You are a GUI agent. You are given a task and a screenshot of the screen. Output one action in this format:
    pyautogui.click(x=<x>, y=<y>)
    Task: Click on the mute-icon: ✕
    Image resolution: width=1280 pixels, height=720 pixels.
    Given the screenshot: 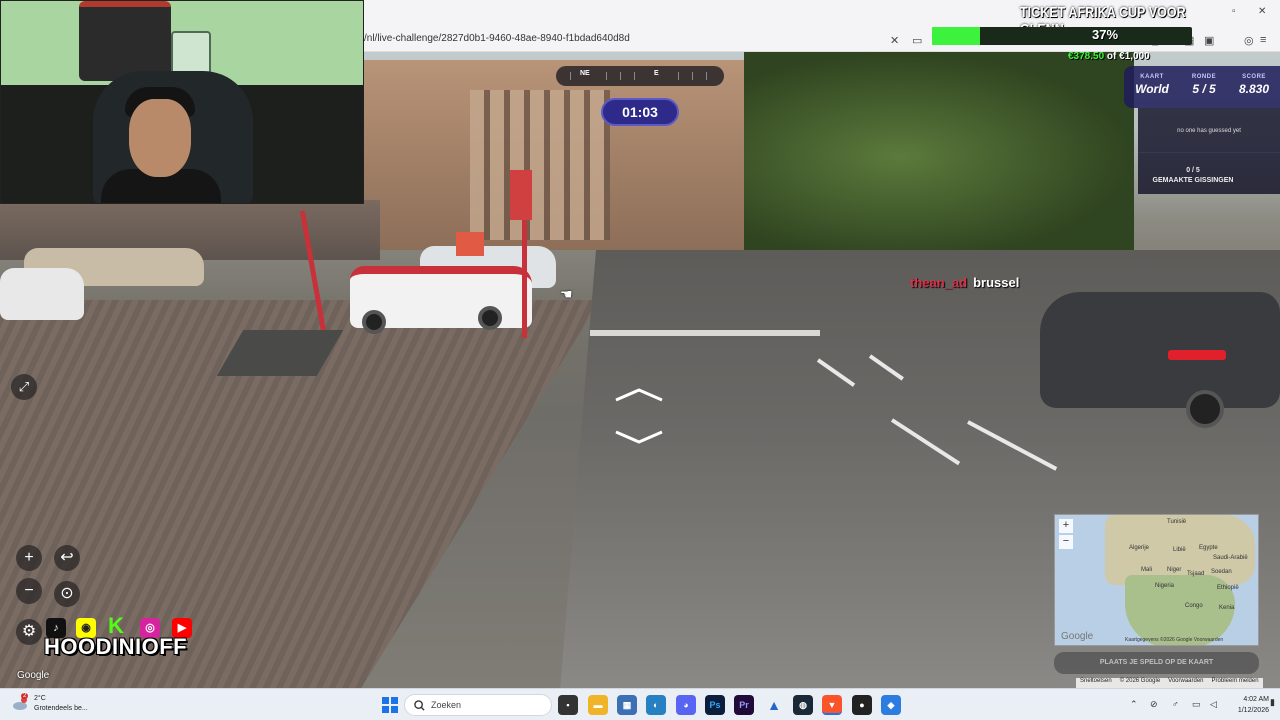 What is the action you would take?
    pyautogui.click(x=894, y=40)
    